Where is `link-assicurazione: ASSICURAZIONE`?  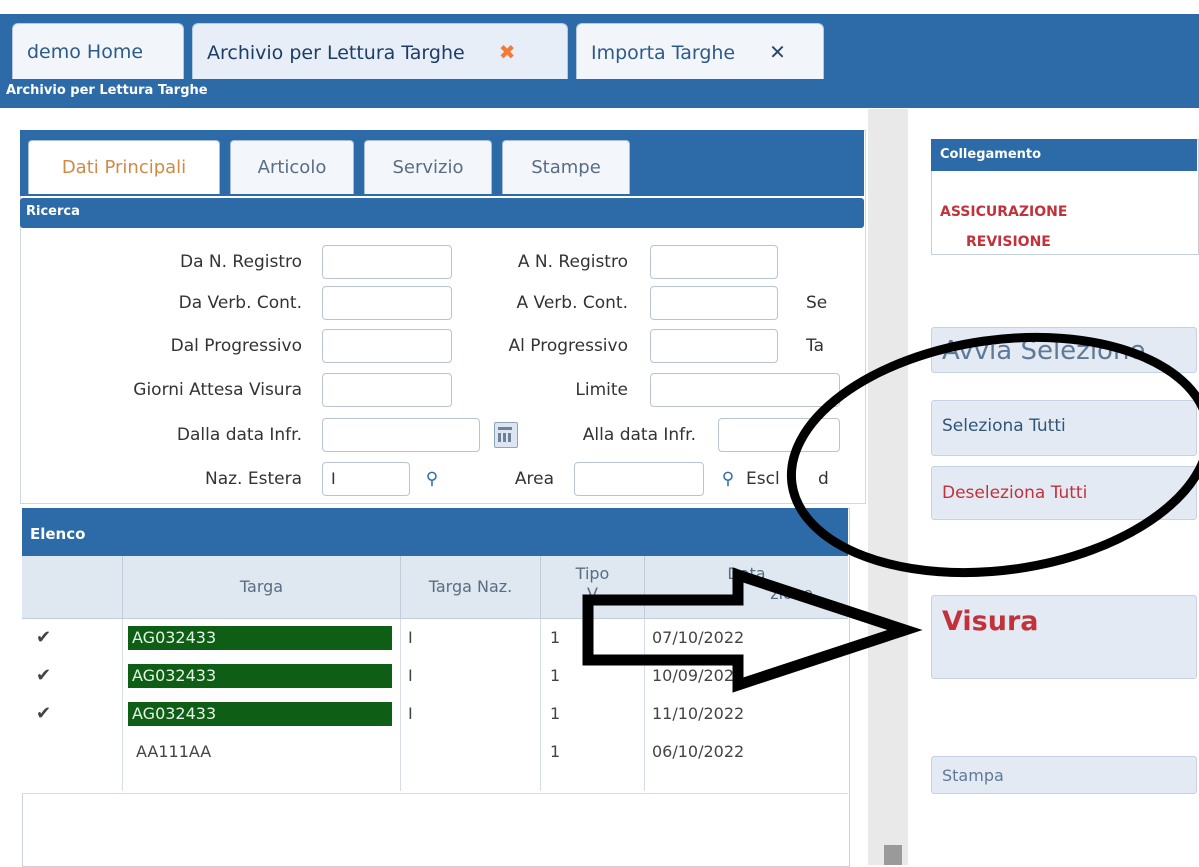
link-assicurazione: ASSICURAZIONE is located at coordinates (1003, 212).